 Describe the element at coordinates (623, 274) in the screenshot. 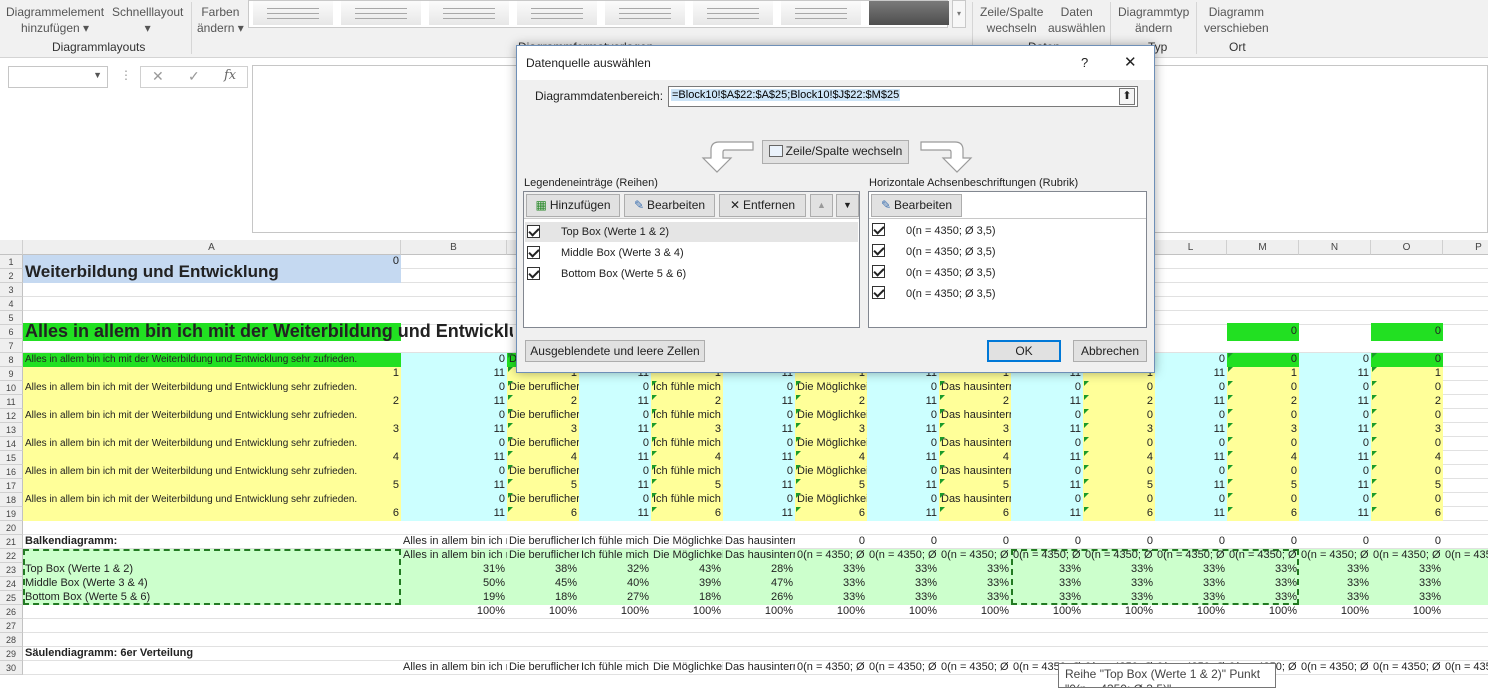

I see `series-item: Bottom Box (Werte 5 & 6)` at that location.